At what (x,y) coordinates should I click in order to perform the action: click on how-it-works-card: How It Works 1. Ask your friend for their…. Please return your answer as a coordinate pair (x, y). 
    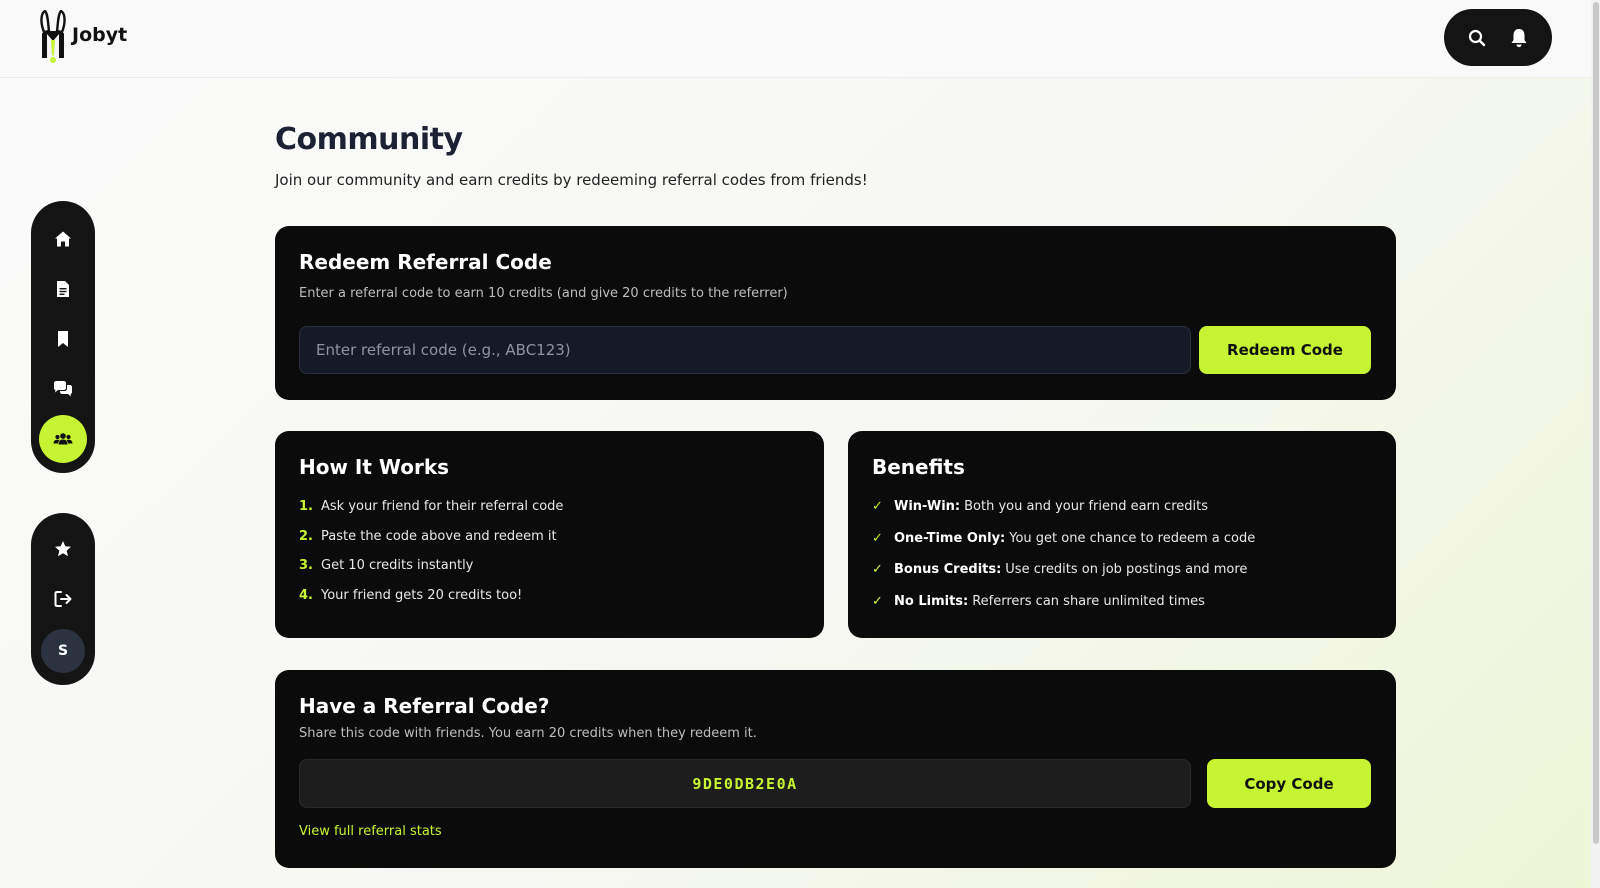
    Looking at the image, I should click on (549, 534).